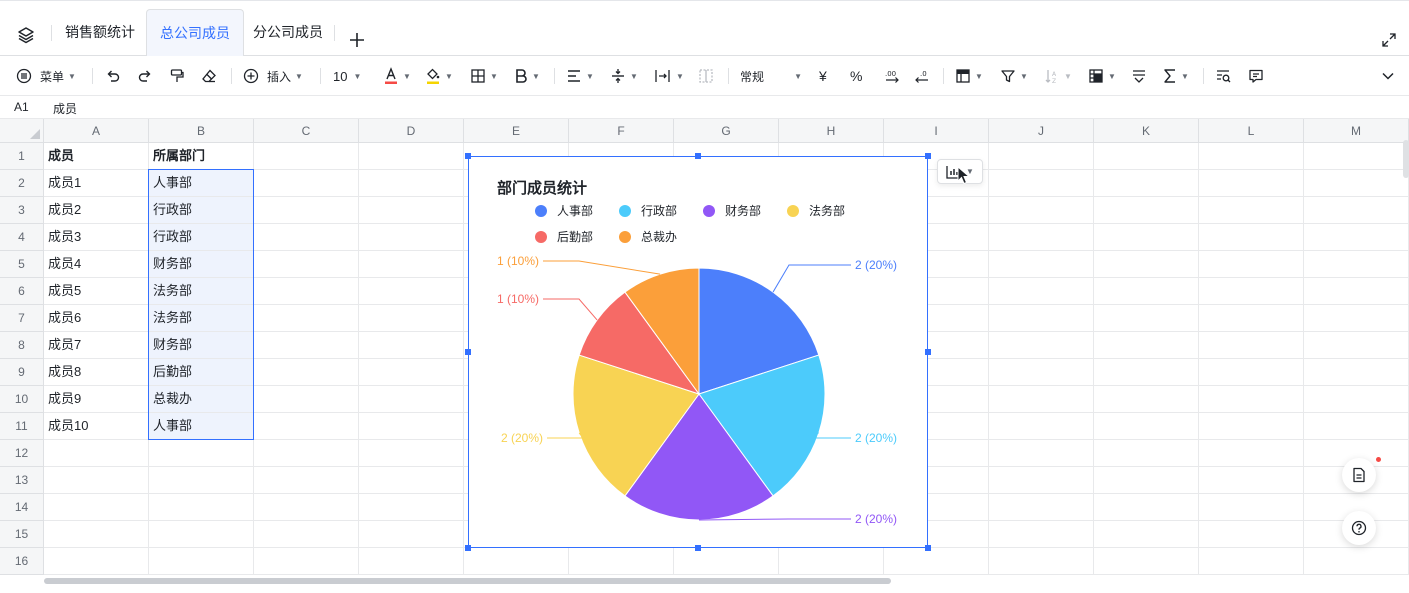 The width and height of the screenshot is (1409, 593). What do you see at coordinates (439, 76) in the screenshot?
I see `fill-color-button: ▼` at bounding box center [439, 76].